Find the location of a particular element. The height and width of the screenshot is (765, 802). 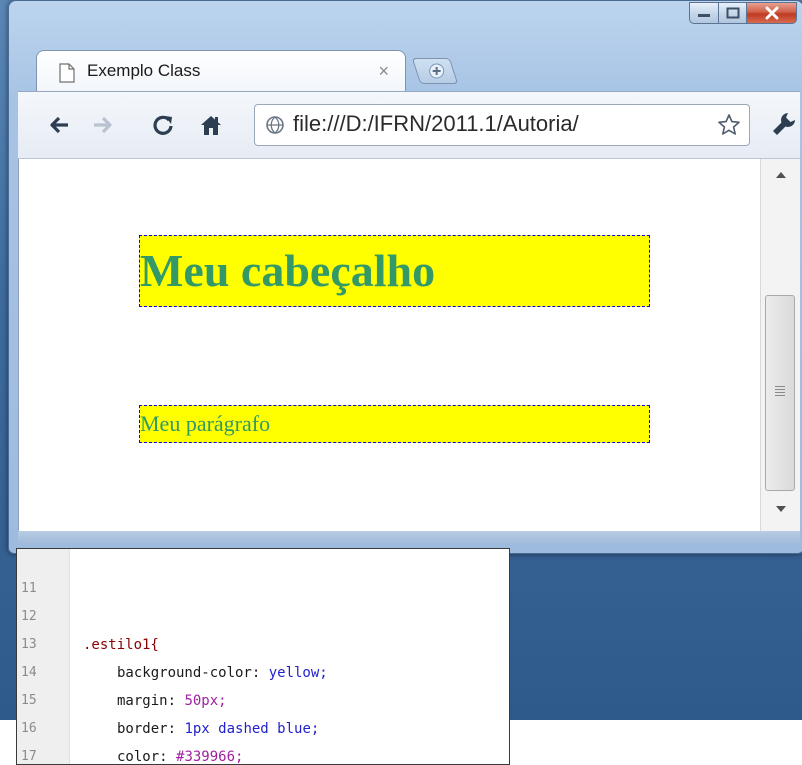

code-line: 17 } is located at coordinates (263, 739).